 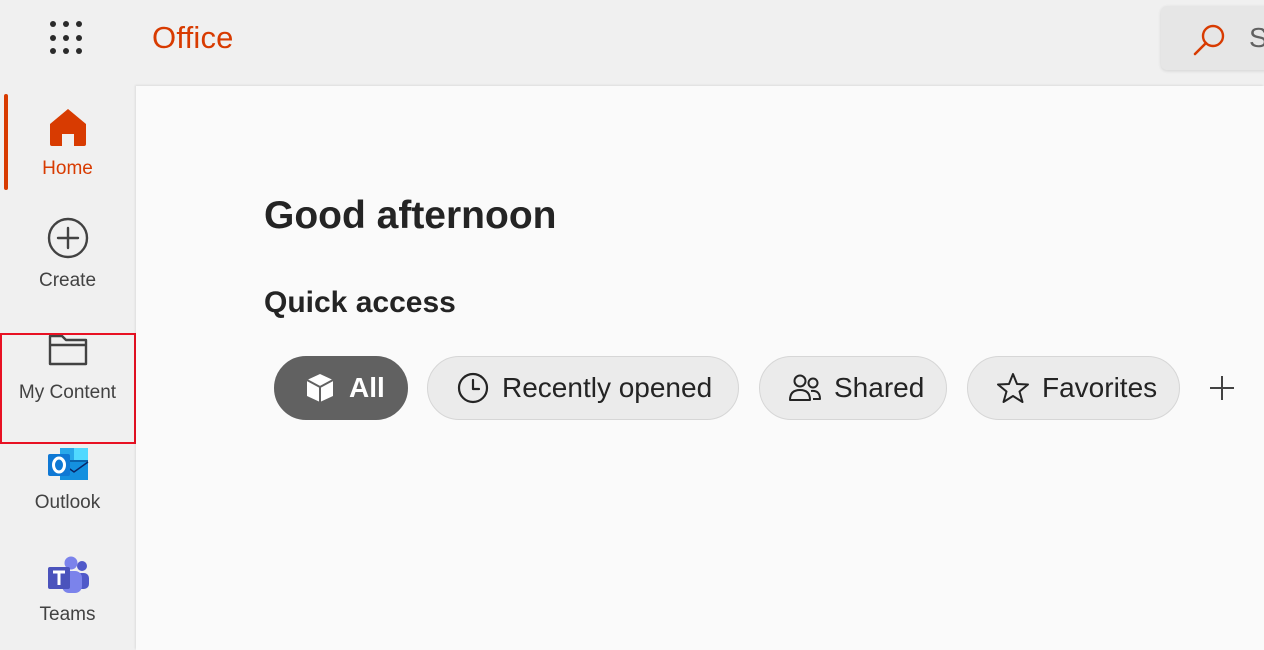 What do you see at coordinates (1209, 40) in the screenshot?
I see `search-icon` at bounding box center [1209, 40].